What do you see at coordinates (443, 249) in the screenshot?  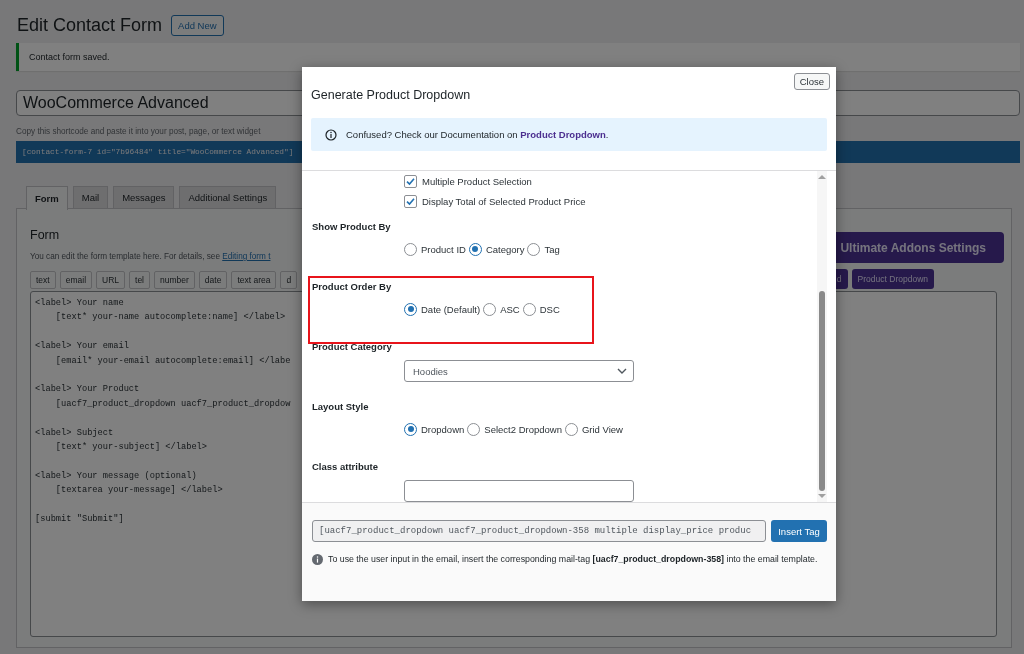 I see `radio-label: Product ID` at bounding box center [443, 249].